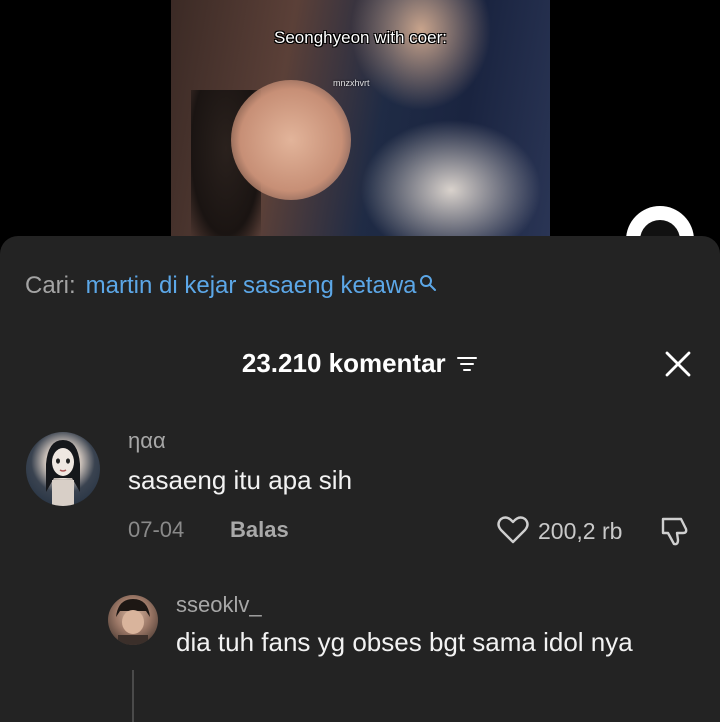  I want to click on video-hands, so click(291, 140).